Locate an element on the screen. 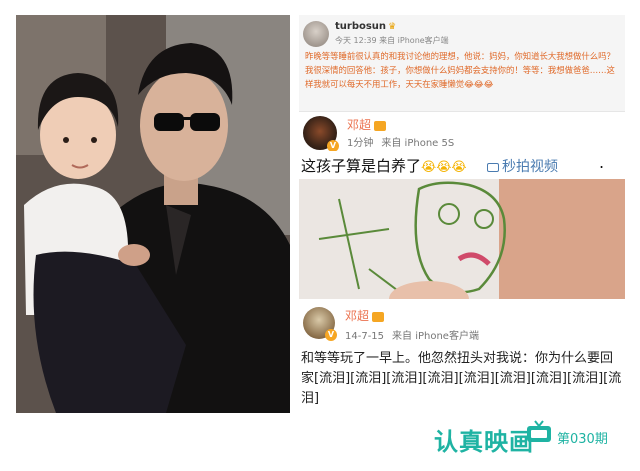 The width and height of the screenshot is (640, 471). trailing-punctuation: . is located at coordinates (602, 162).